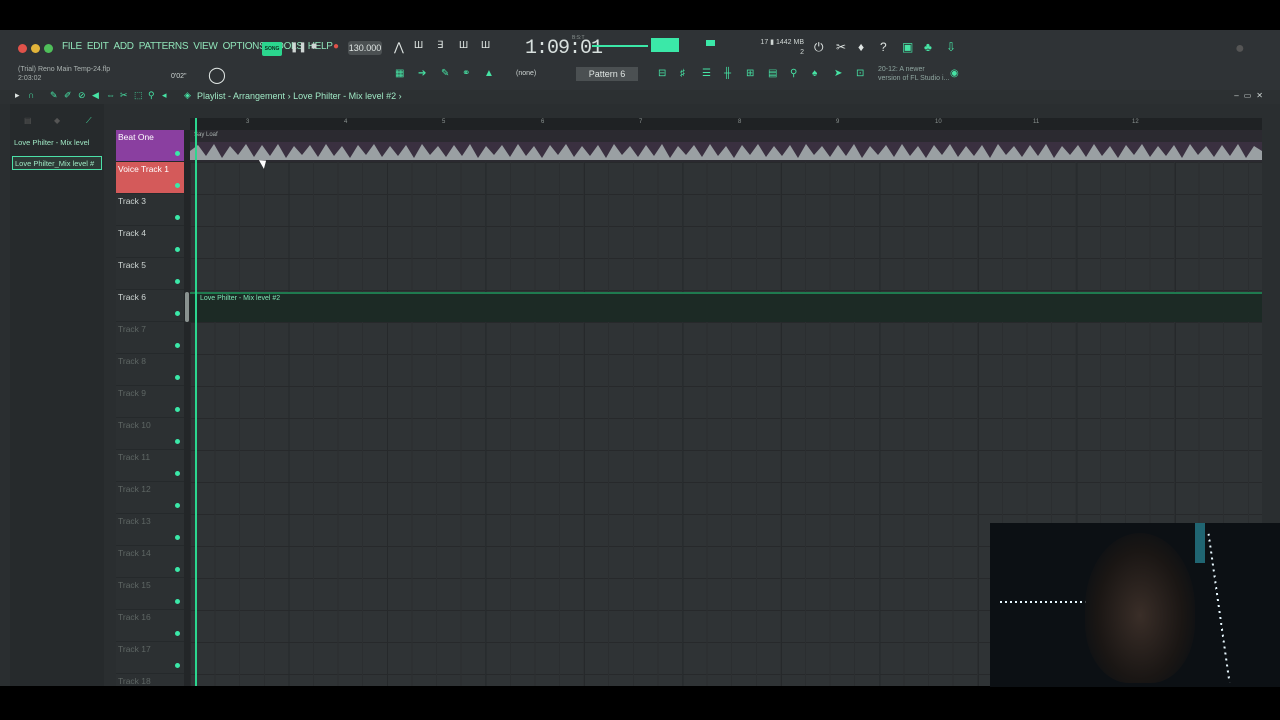  I want to click on playback-tool-icon: ◂, so click(164, 95).